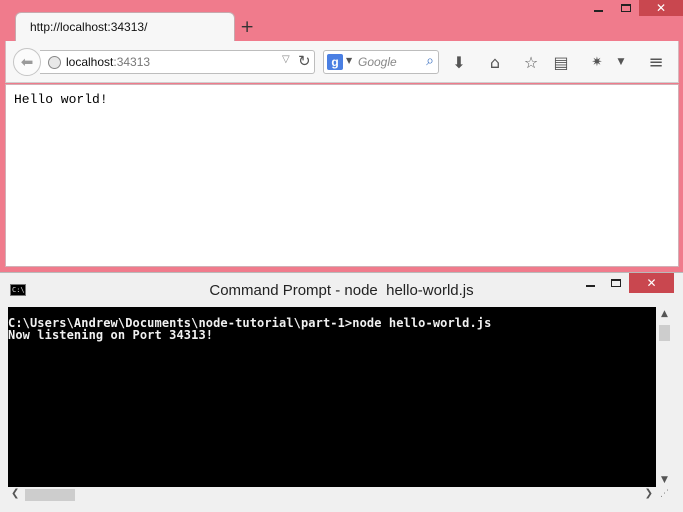 The height and width of the screenshot is (512, 683). I want to click on scroll-down-icon: ▼, so click(664, 480).